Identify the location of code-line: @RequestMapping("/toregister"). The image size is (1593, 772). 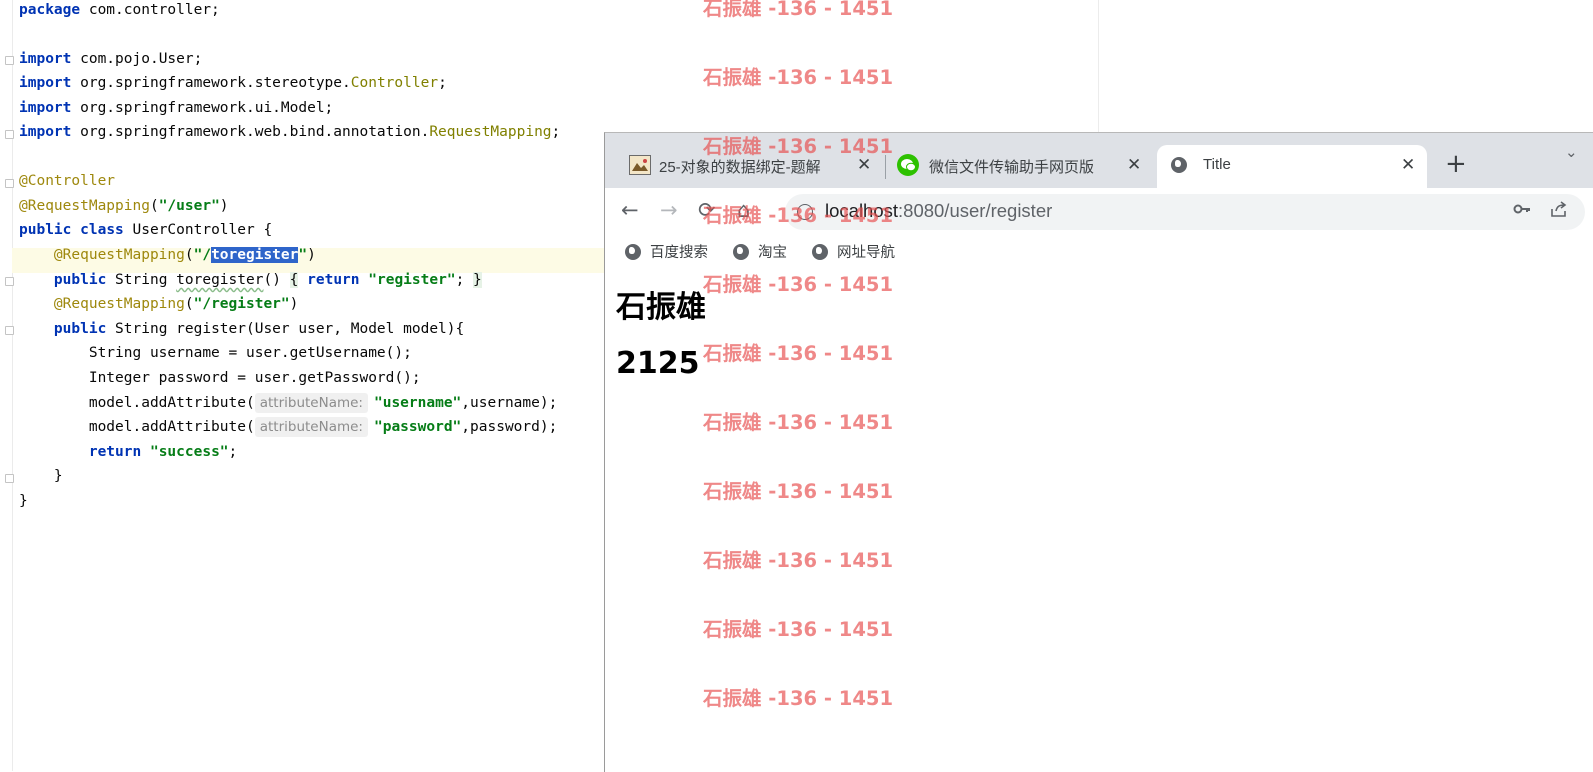
(167, 255).